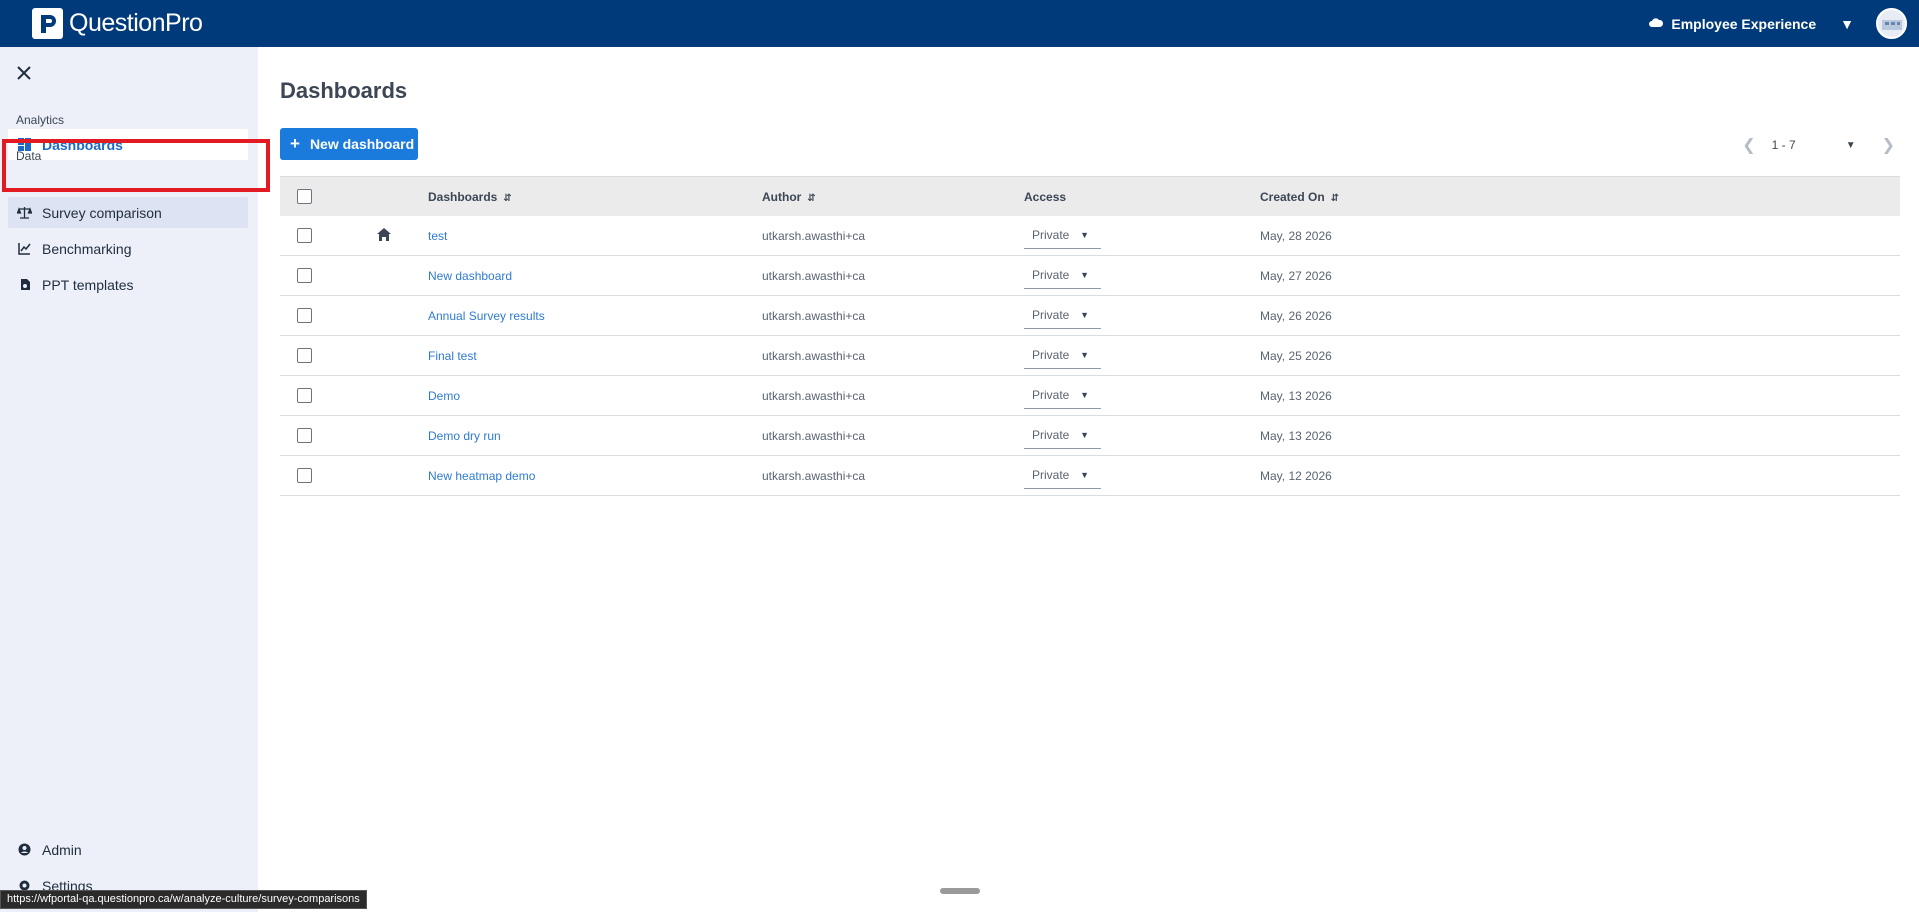 Image resolution: width=1919 pixels, height=912 pixels. Describe the element at coordinates (24, 248) in the screenshot. I see `line-chart-icon` at that location.